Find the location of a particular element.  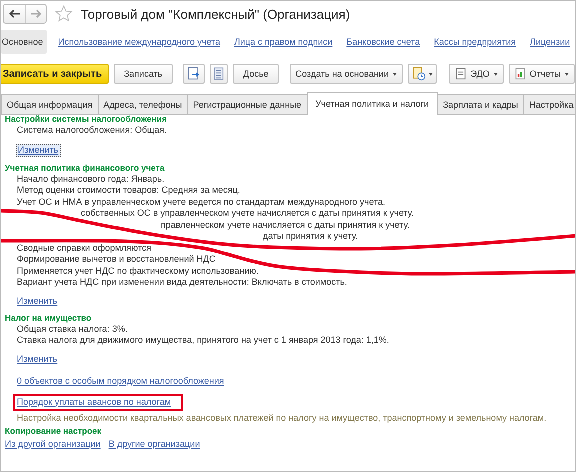

dropdown-button: Создать на основании is located at coordinates (346, 74).